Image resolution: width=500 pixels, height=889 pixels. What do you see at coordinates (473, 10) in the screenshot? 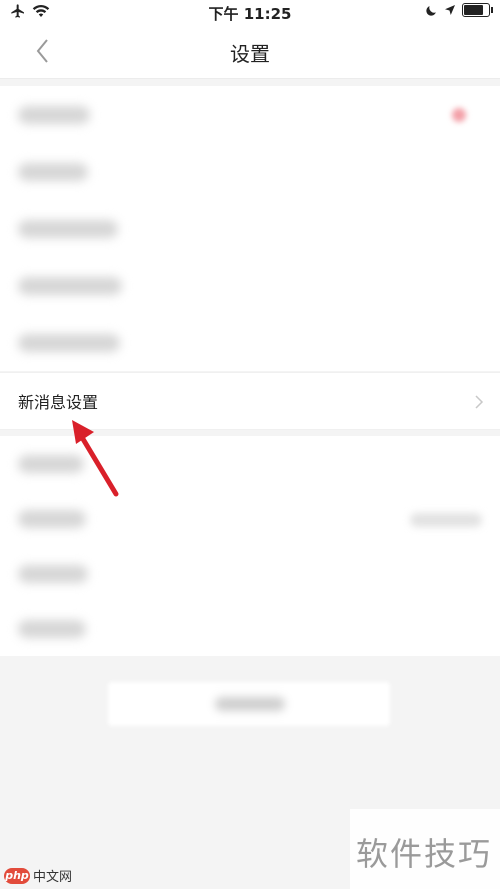
I see `battery-level` at bounding box center [473, 10].